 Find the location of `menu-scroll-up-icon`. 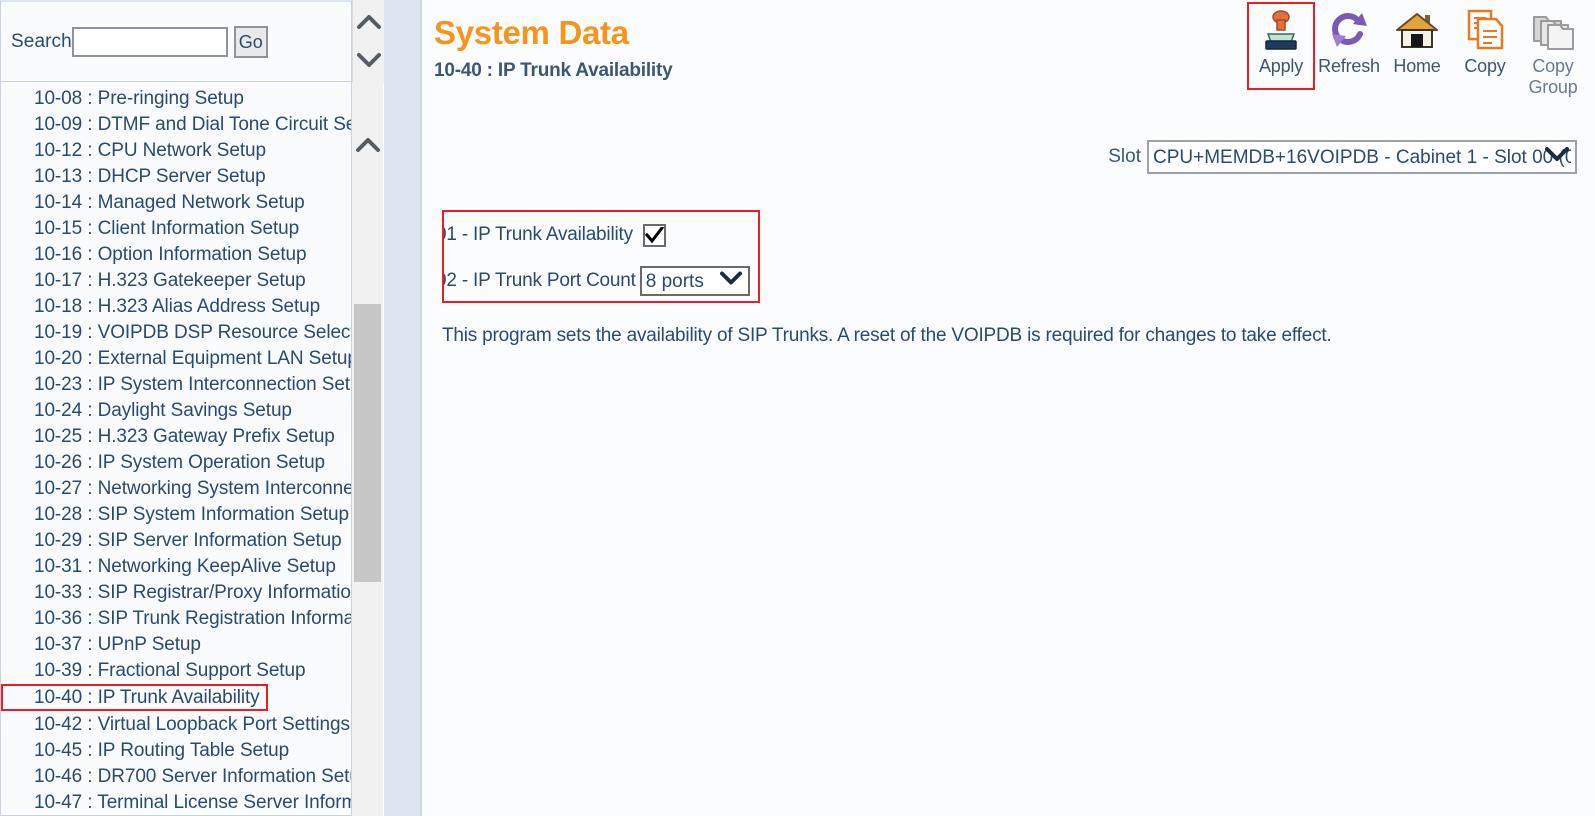

menu-scroll-up-icon is located at coordinates (367, 145).